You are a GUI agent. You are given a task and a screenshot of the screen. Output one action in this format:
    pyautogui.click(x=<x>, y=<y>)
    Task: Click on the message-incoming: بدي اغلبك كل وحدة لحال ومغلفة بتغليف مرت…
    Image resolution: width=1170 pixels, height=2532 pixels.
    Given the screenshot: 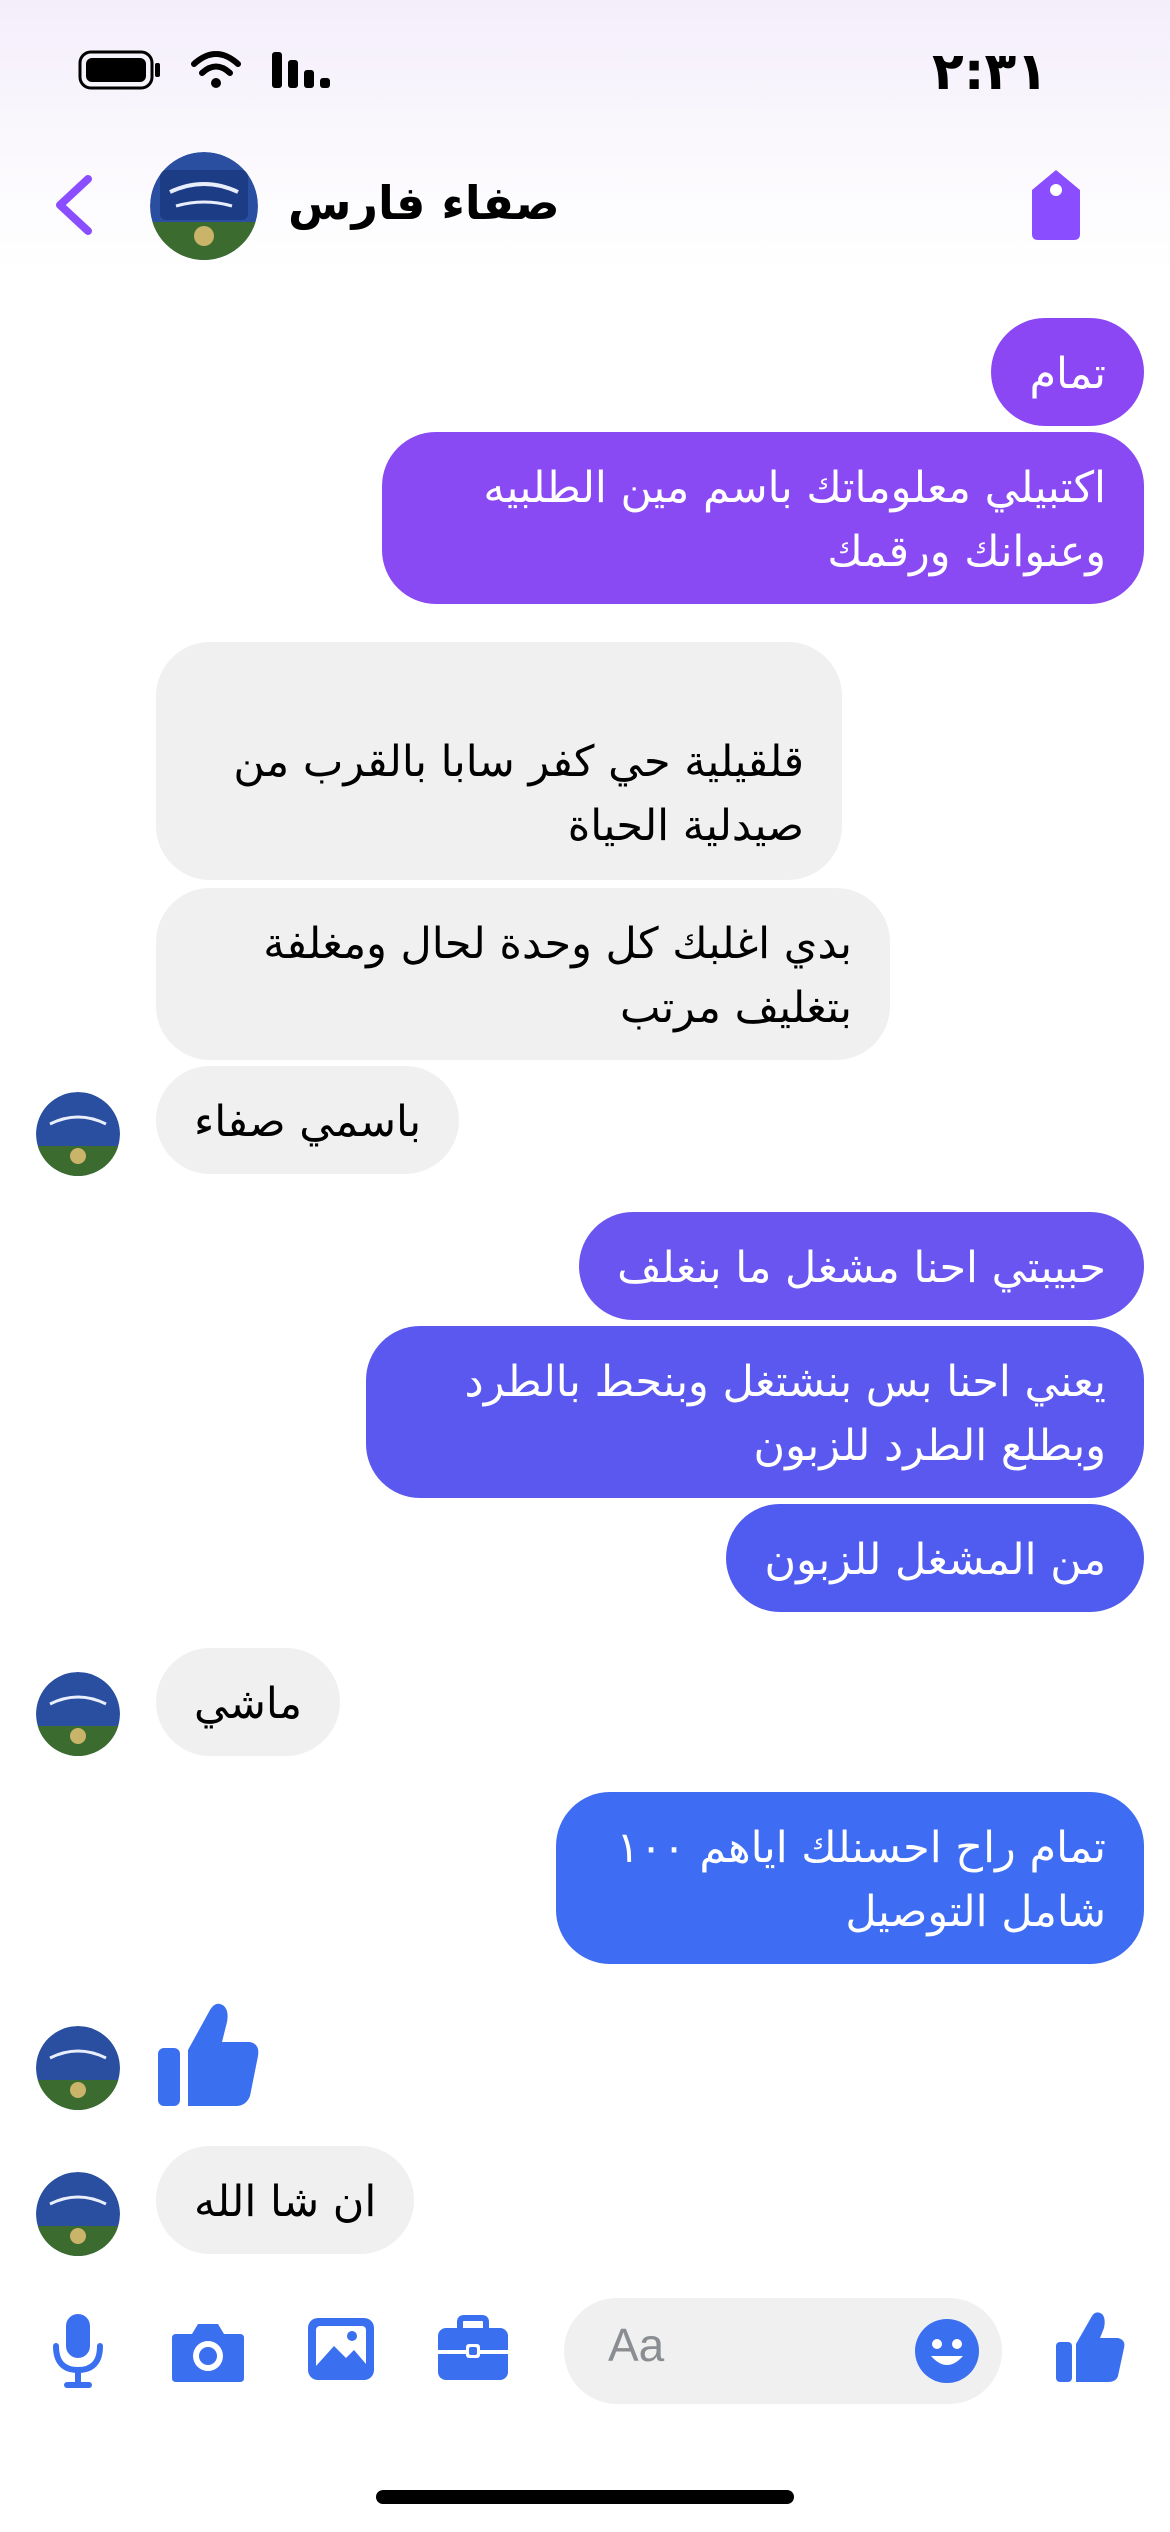 What is the action you would take?
    pyautogui.click(x=523, y=974)
    